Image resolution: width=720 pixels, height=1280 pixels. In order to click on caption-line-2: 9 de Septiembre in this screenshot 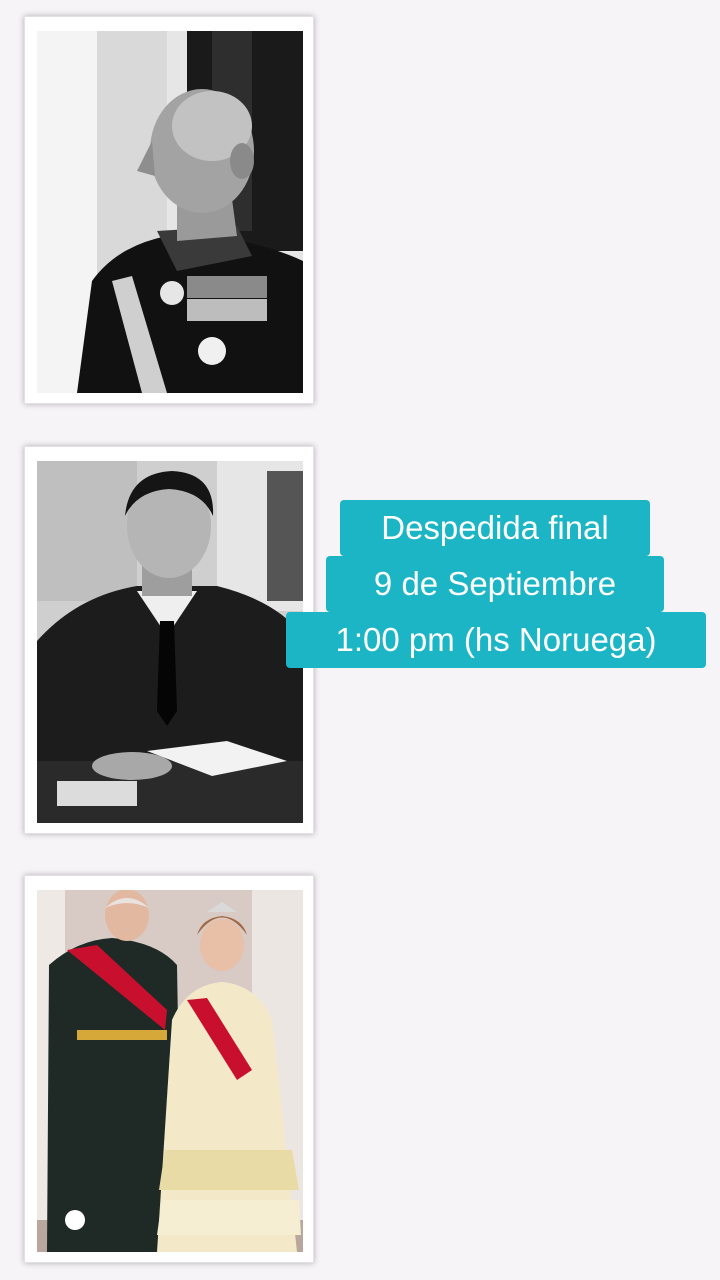, I will do `click(495, 584)`.